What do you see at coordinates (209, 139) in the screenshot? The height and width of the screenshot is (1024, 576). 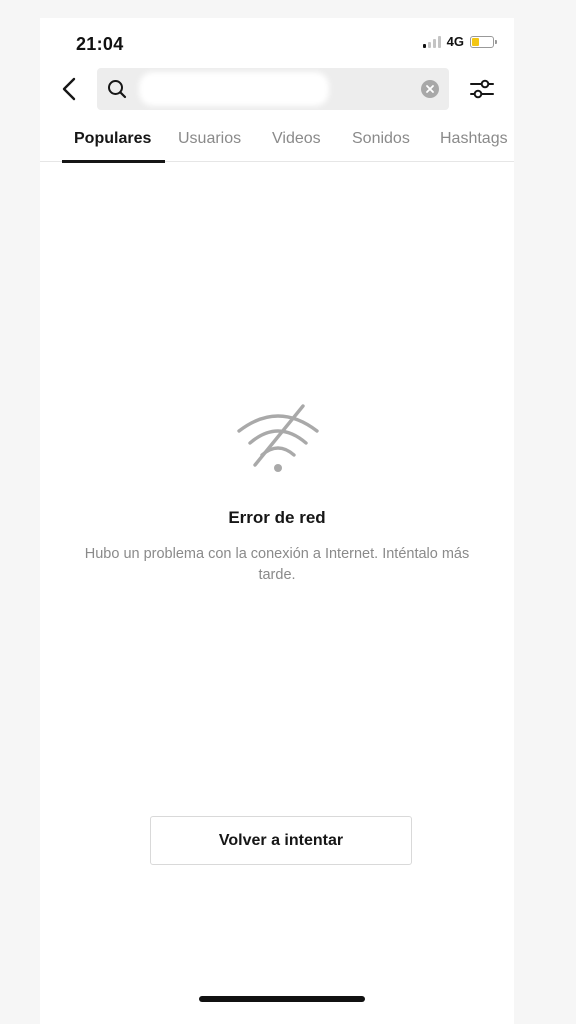 I see `tab-usuarios: Usuarios` at bounding box center [209, 139].